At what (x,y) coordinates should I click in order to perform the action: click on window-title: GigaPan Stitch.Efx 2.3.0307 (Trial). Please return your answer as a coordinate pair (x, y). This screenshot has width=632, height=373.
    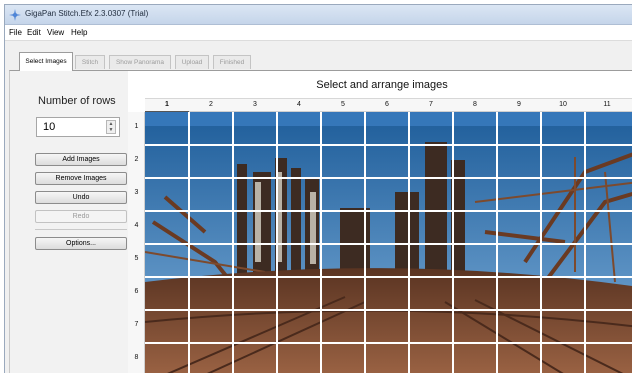
    Looking at the image, I should click on (87, 13).